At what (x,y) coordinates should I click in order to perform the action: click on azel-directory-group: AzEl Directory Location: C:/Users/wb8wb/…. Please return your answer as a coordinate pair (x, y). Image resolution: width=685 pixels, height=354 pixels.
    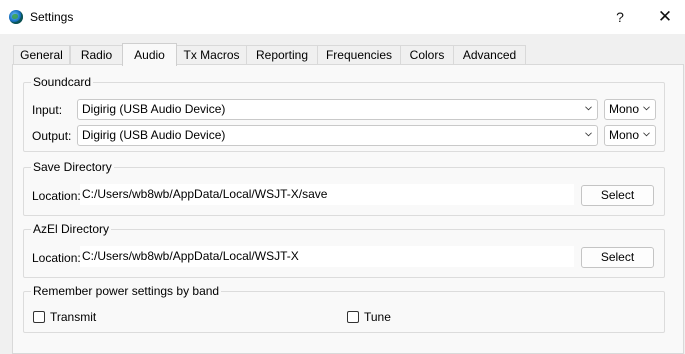
    Looking at the image, I should click on (344, 250).